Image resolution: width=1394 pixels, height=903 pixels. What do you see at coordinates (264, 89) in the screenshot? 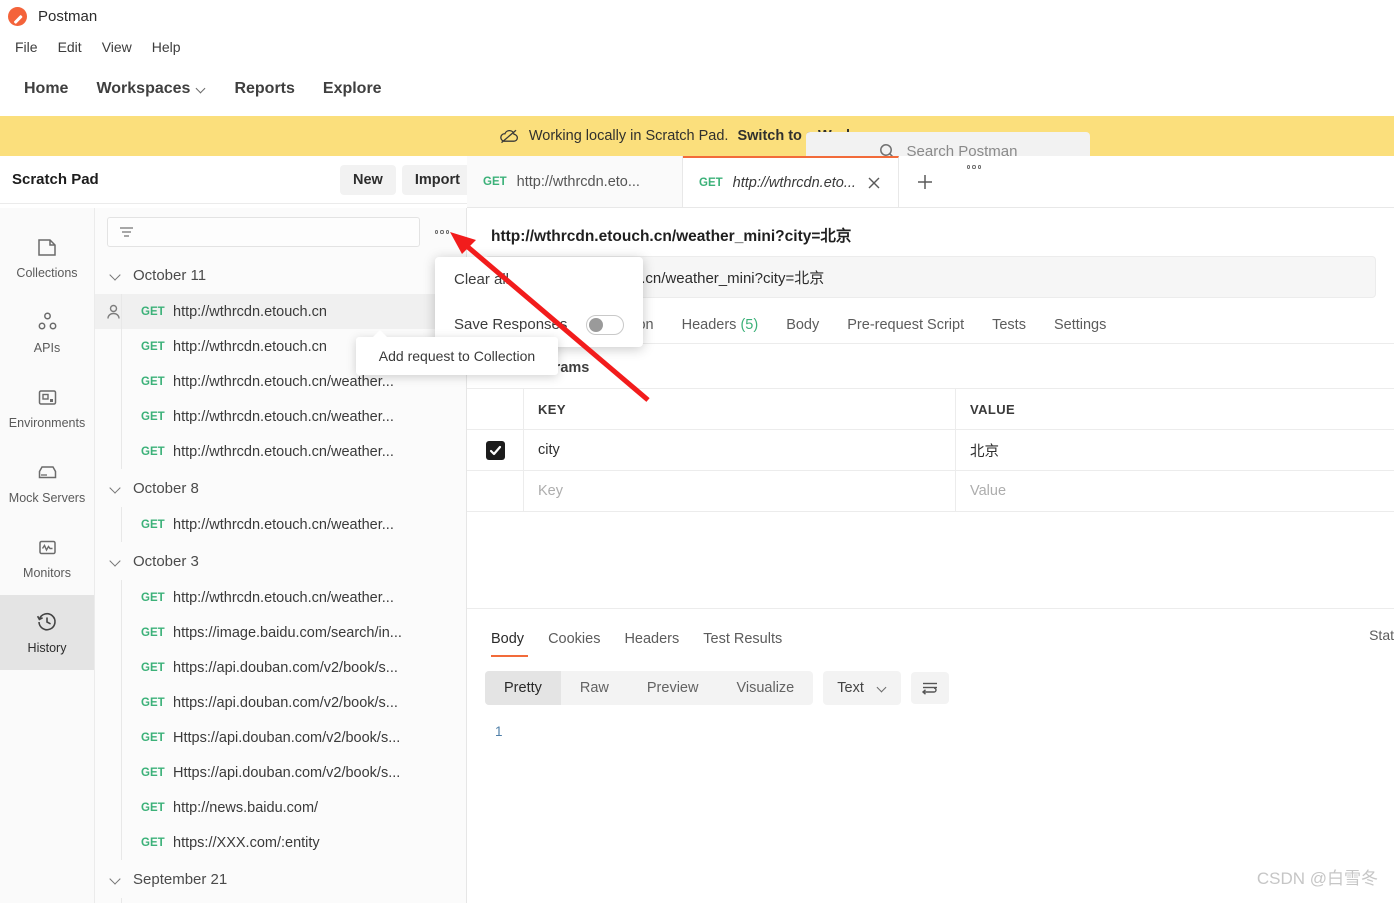
I see `nav-reports: Reports` at bounding box center [264, 89].